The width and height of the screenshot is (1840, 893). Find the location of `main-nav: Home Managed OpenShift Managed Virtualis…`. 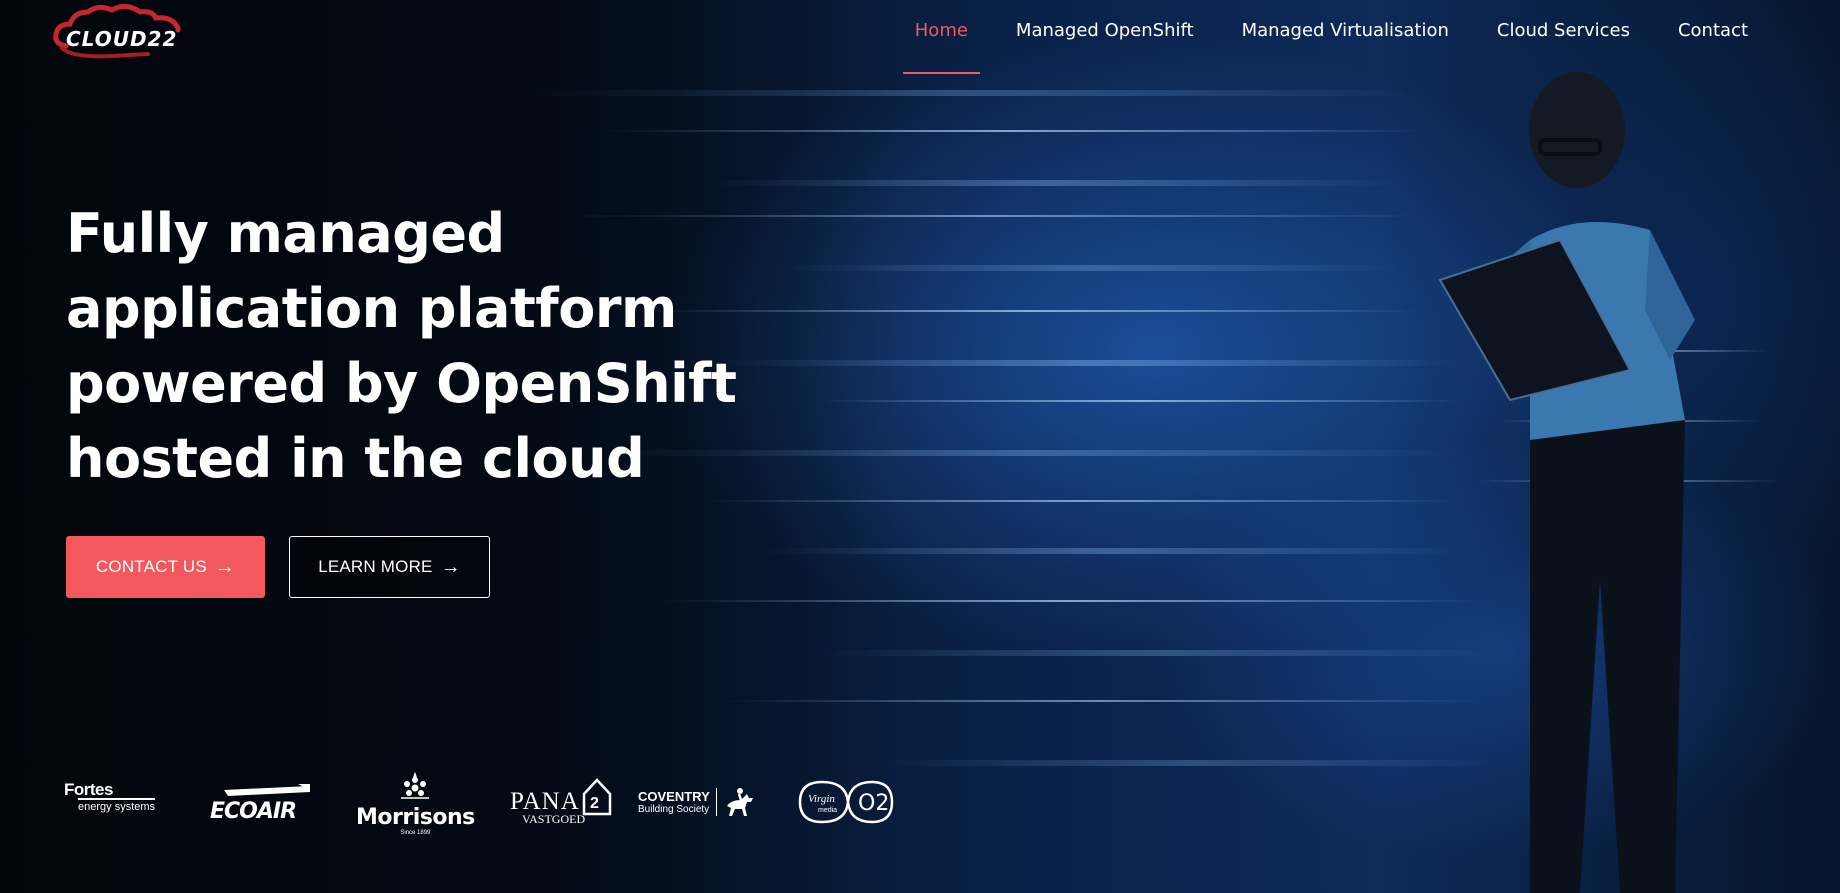

main-nav: Home Managed OpenShift Managed Virtualis… is located at coordinates (1319, 37).